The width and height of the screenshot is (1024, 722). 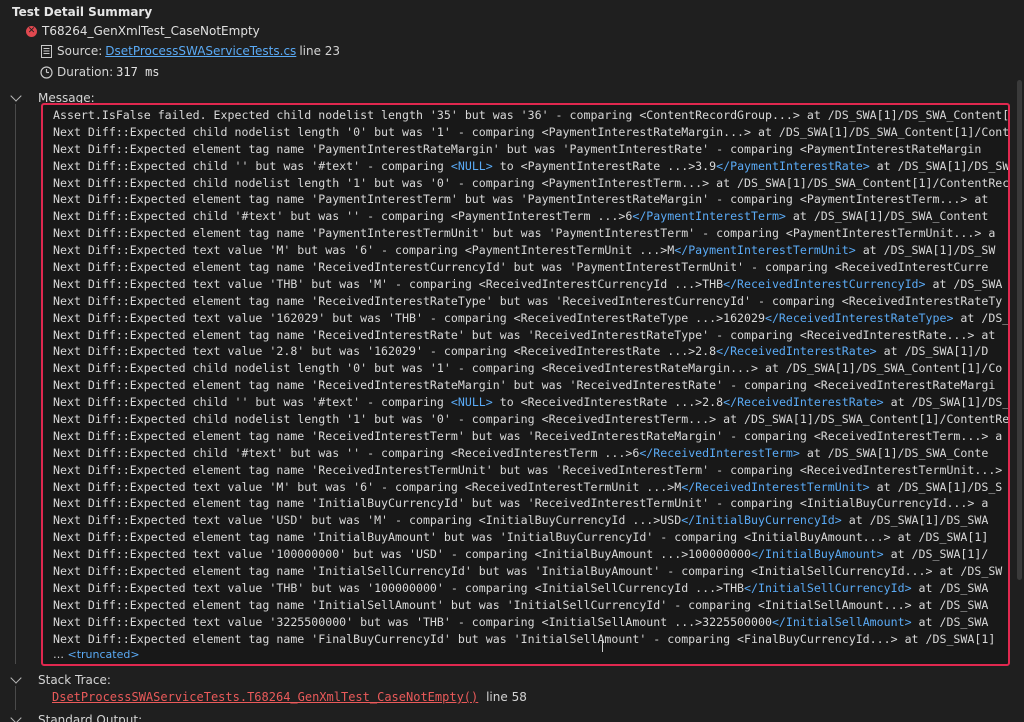 What do you see at coordinates (925, 250) in the screenshot?
I see `message-segment: at /DS_SWA[1]/DS_SW` at bounding box center [925, 250].